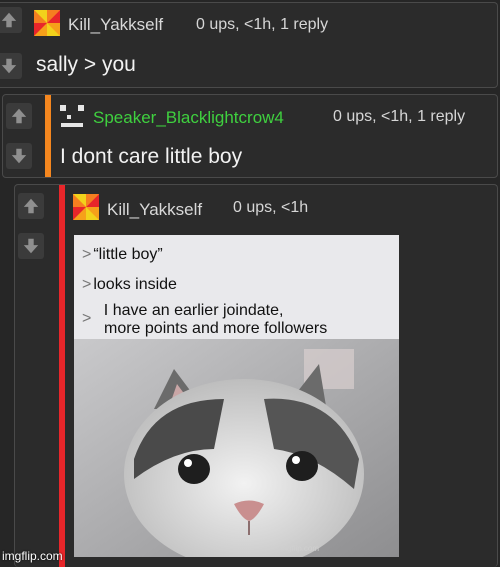 This screenshot has width=500, height=567. What do you see at coordinates (72, 116) in the screenshot?
I see `pixel-face-avatar-icon` at bounding box center [72, 116].